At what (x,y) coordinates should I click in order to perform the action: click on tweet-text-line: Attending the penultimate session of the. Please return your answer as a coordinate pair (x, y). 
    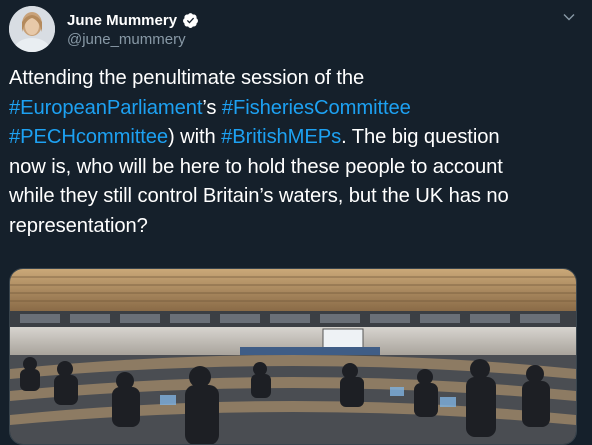
    Looking at the image, I should click on (296, 79).